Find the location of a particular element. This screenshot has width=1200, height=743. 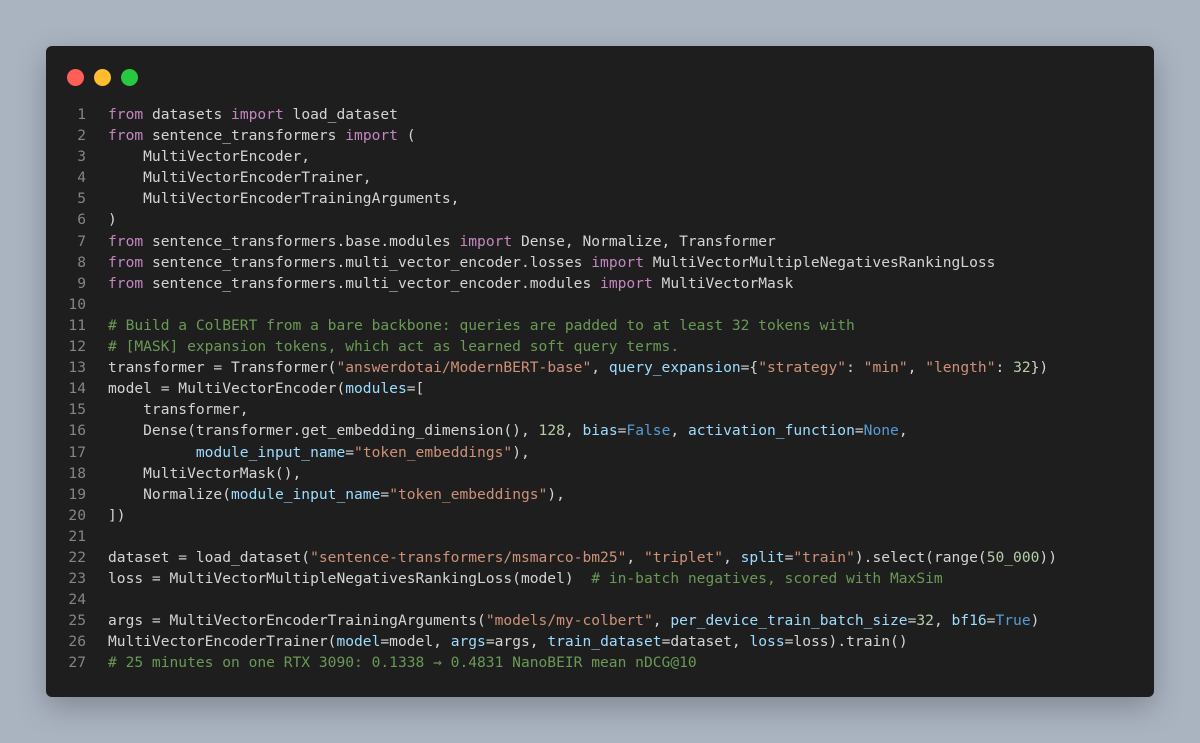

code-token: =[ is located at coordinates (415, 389).